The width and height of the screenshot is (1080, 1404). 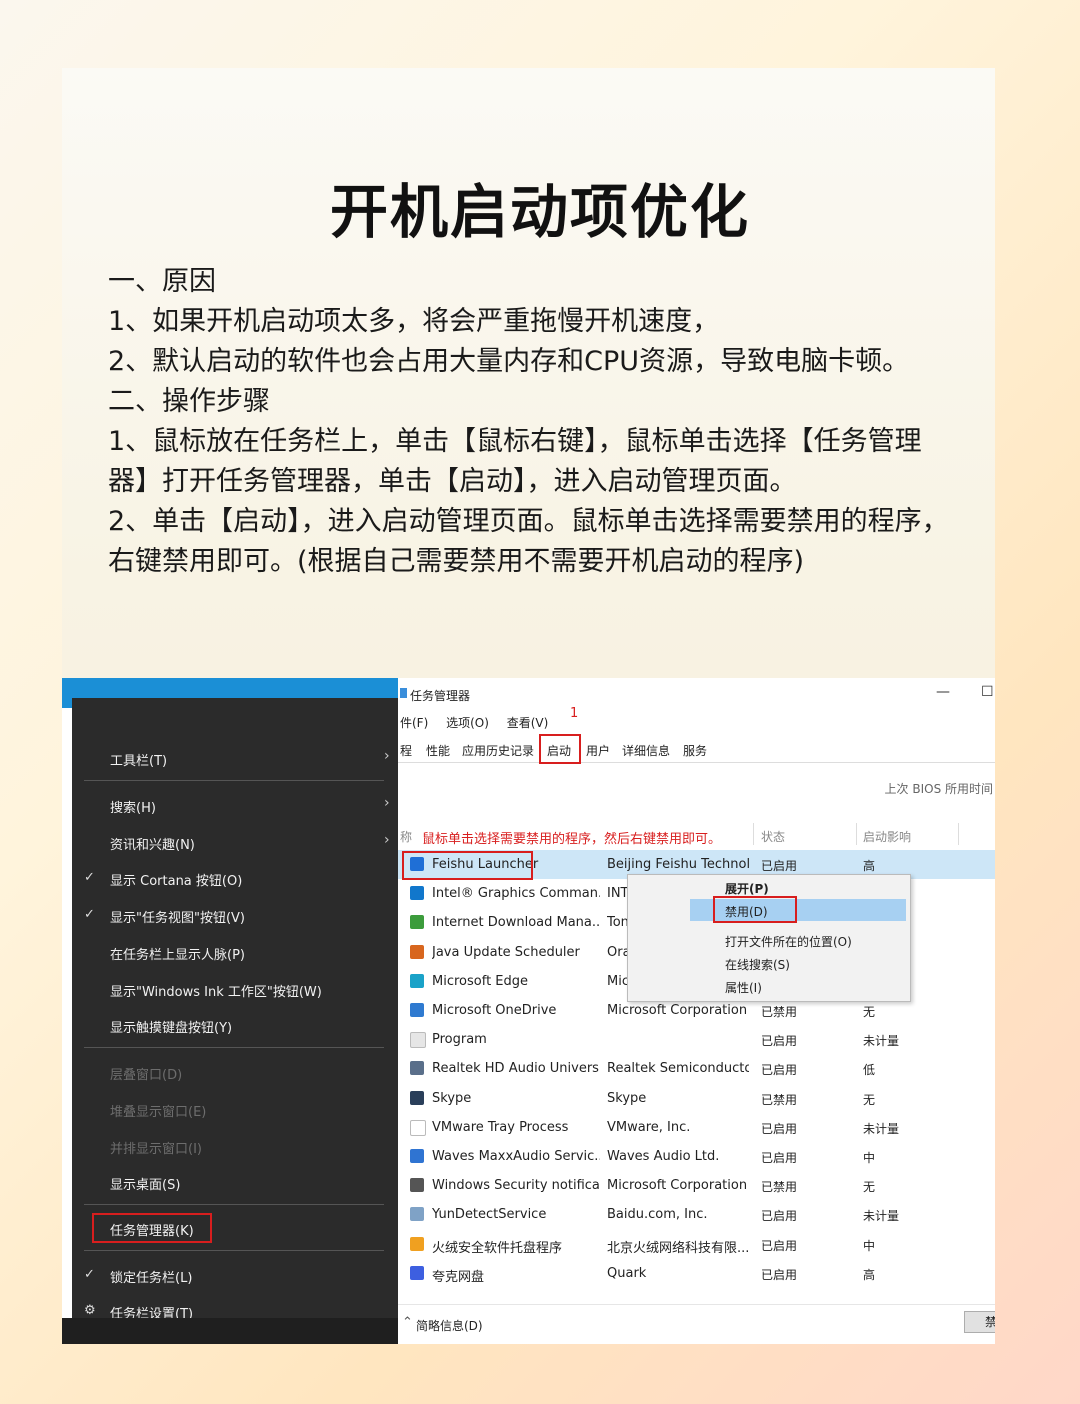 I want to click on table-row: VMware Tray Process VMware, Inc. 已启用 未计量, so click(x=696, y=1127).